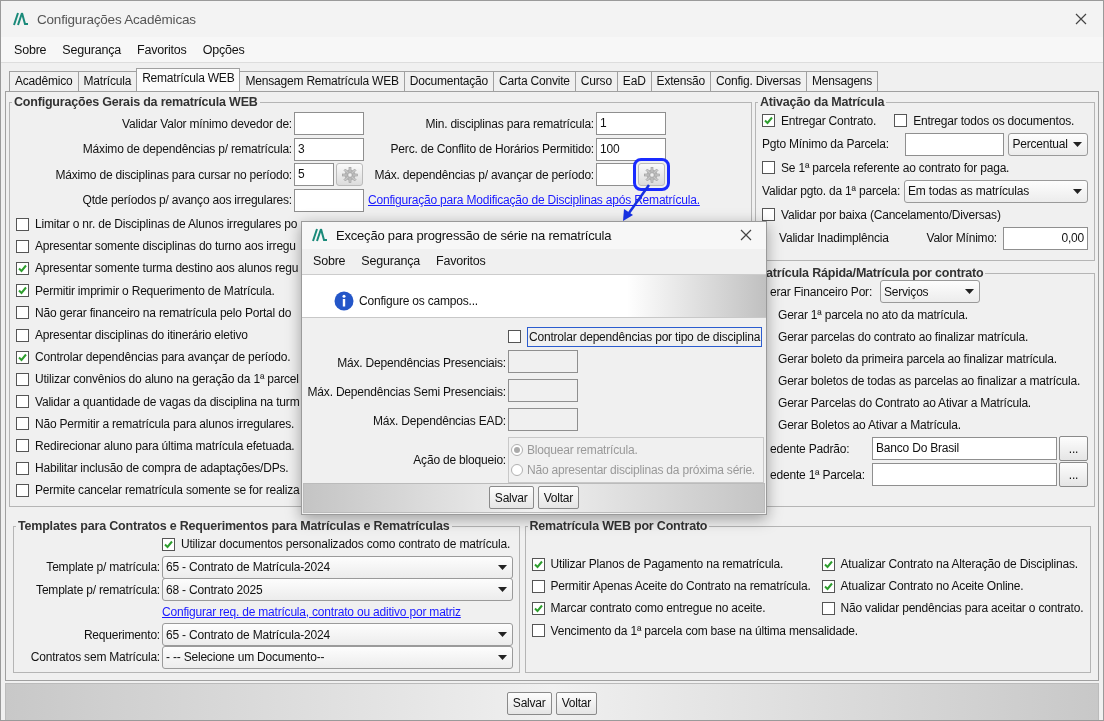 This screenshot has height=721, width=1104. What do you see at coordinates (234, 526) in the screenshot?
I see `group-title: Templates para Contratos e Requerimentos para Matrículas e Rematrículas` at bounding box center [234, 526].